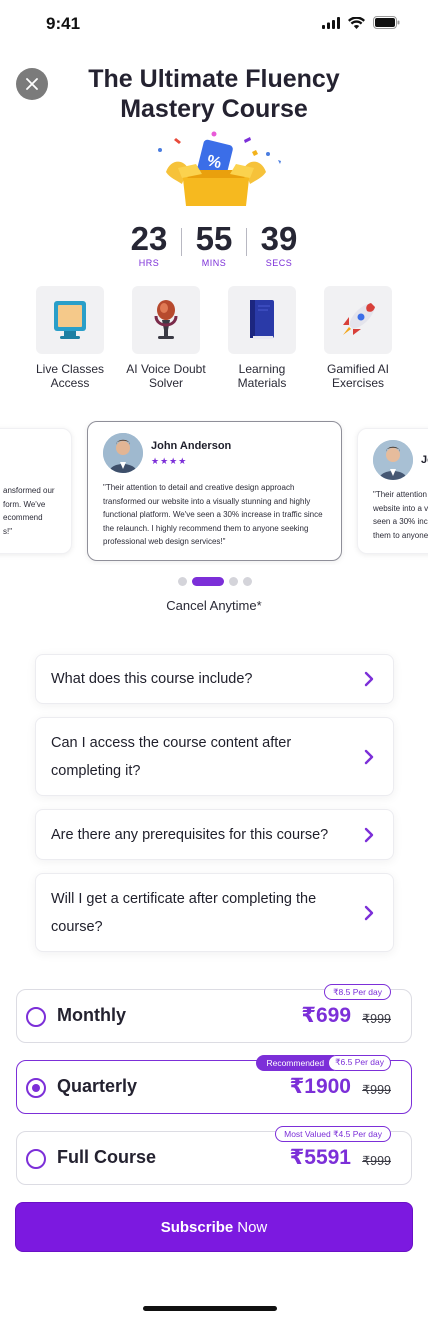 This screenshot has height=1320, width=428. I want to click on subscribe-label-light: Now, so click(252, 1227).